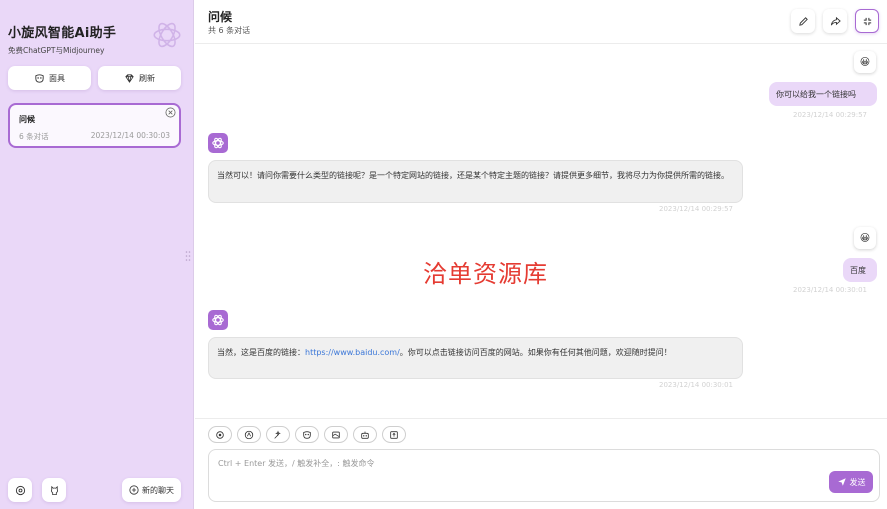  I want to click on chat-item-count: 6 条对话, so click(34, 136).